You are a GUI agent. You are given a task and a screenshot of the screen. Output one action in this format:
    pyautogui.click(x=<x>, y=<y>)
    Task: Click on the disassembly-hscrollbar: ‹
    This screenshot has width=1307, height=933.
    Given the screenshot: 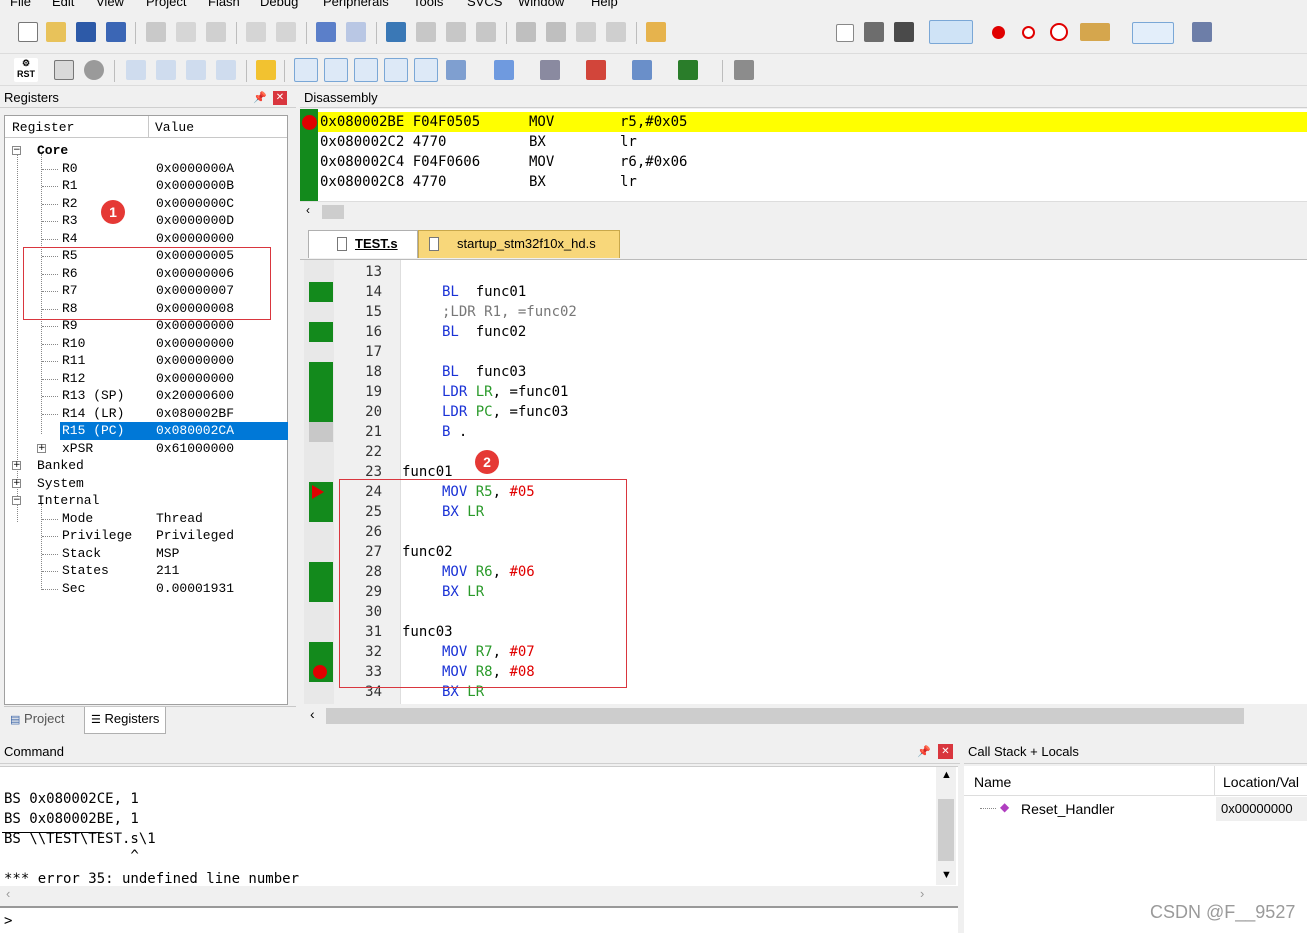 What is the action you would take?
    pyautogui.click(x=803, y=211)
    